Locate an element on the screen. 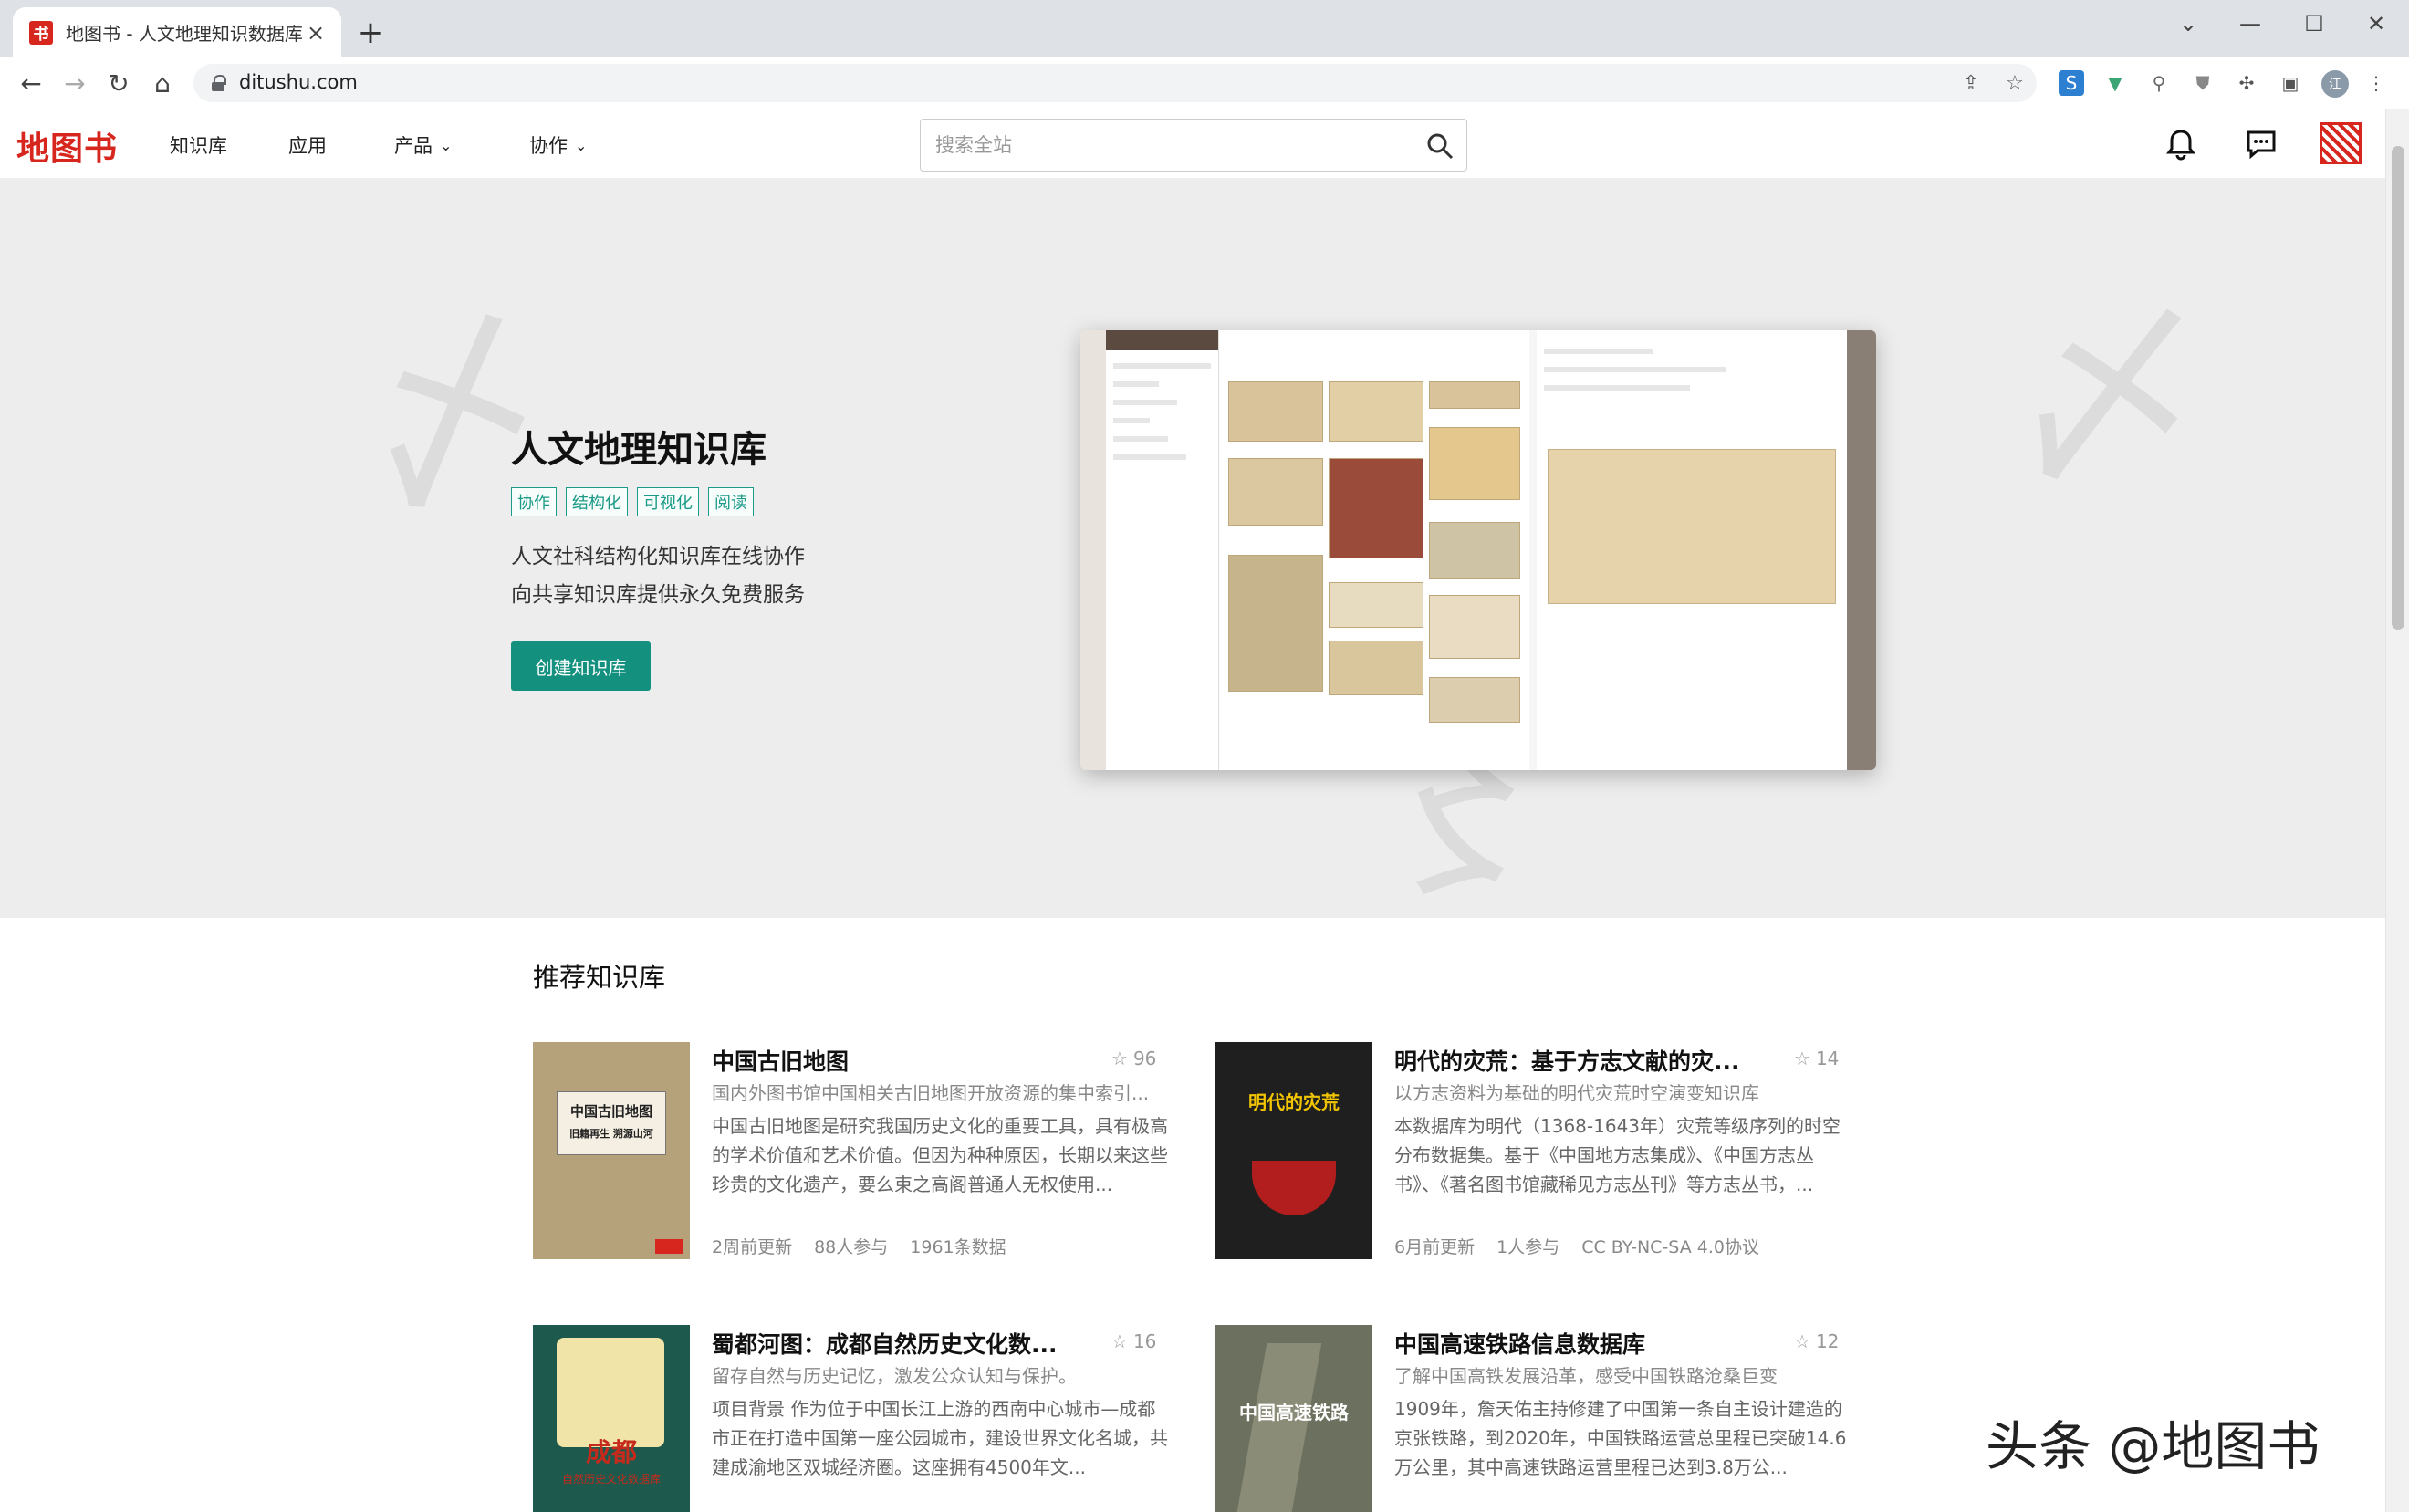 The width and height of the screenshot is (2409, 1512). tag: 可视化 is located at coordinates (668, 501).